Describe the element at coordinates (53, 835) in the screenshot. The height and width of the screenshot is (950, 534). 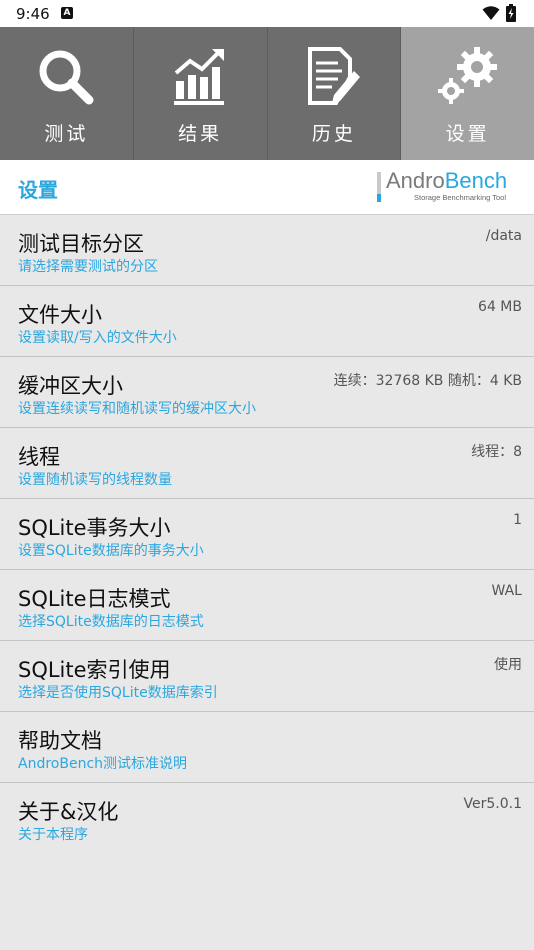
I see `setting-subtitle: 关于本程序` at that location.